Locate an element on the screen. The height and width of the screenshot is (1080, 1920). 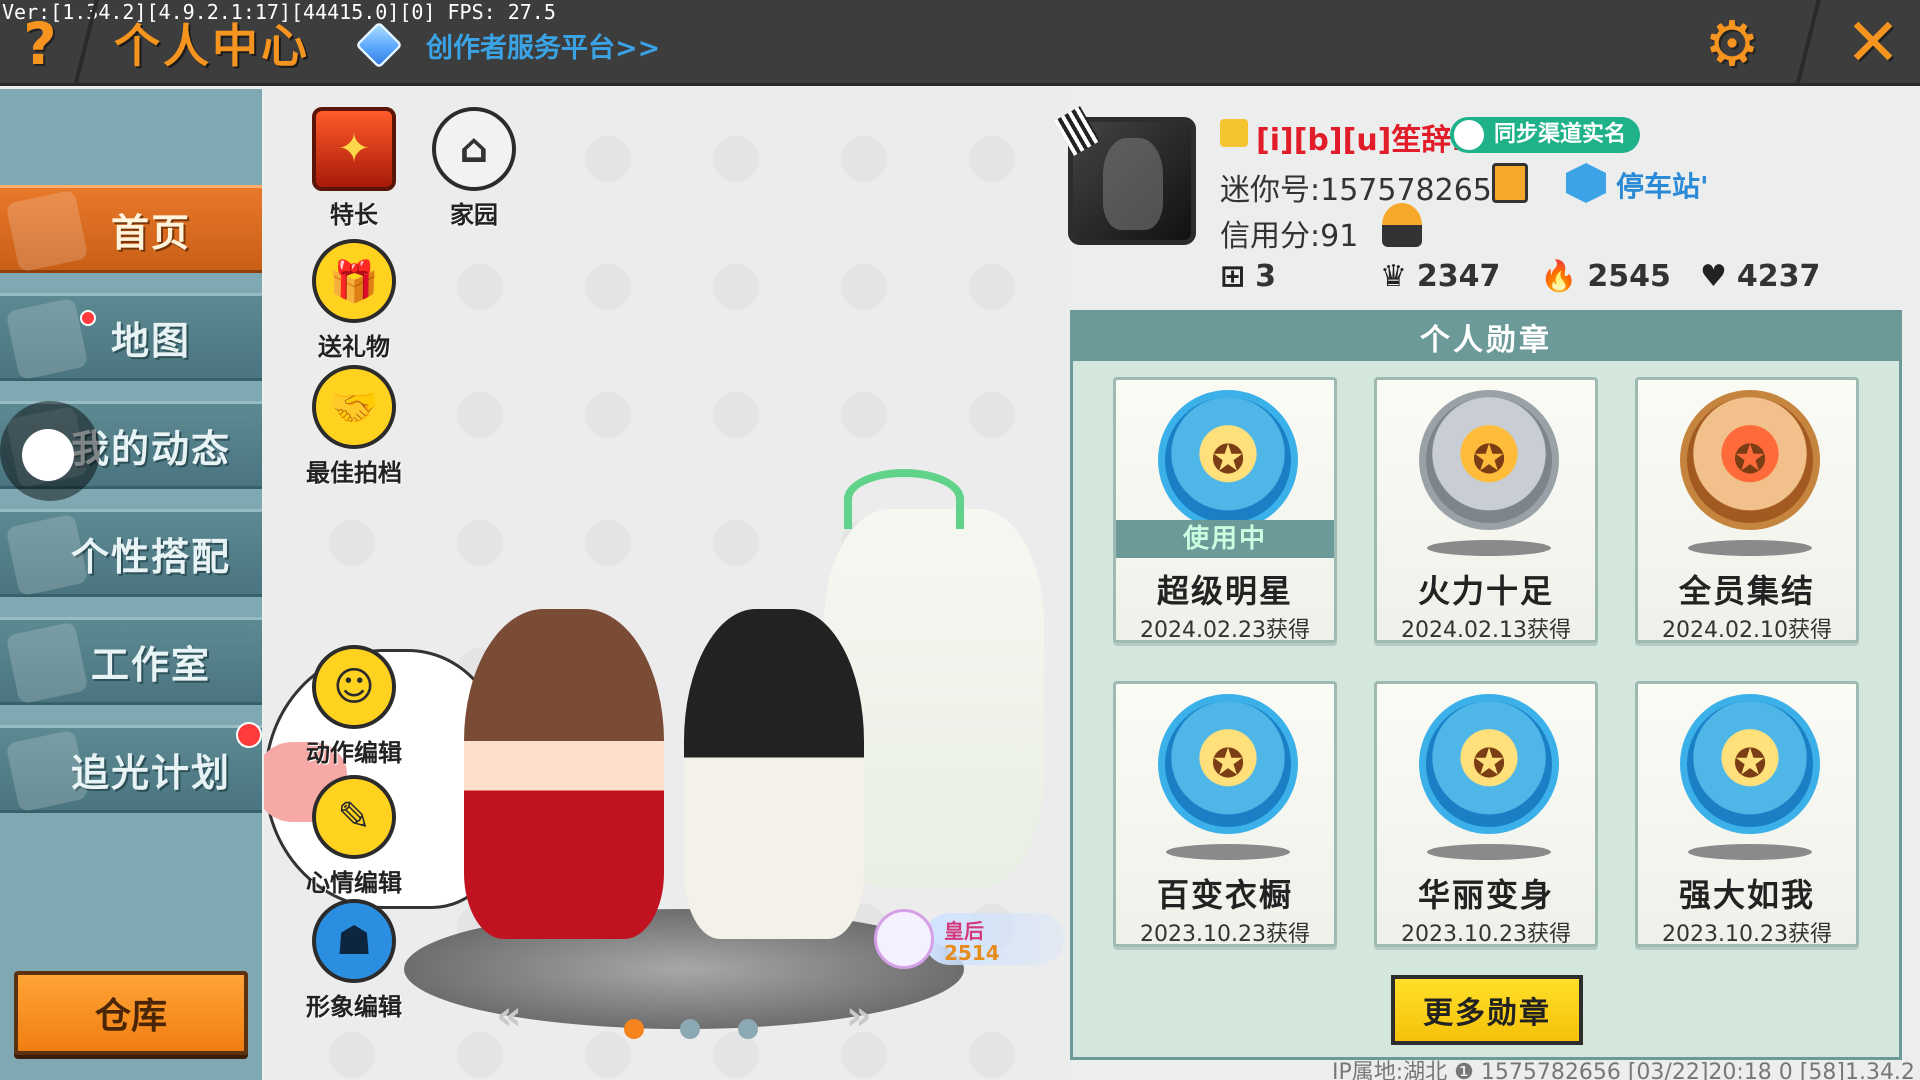
sync-realname-button: 同步渠道实名 is located at coordinates (1545, 135).